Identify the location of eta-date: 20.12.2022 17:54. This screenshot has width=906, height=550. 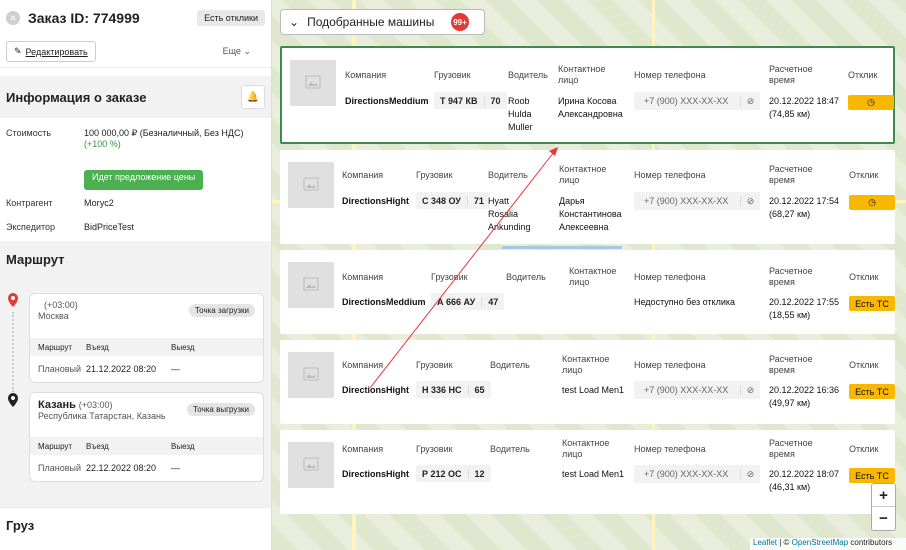
(804, 201).